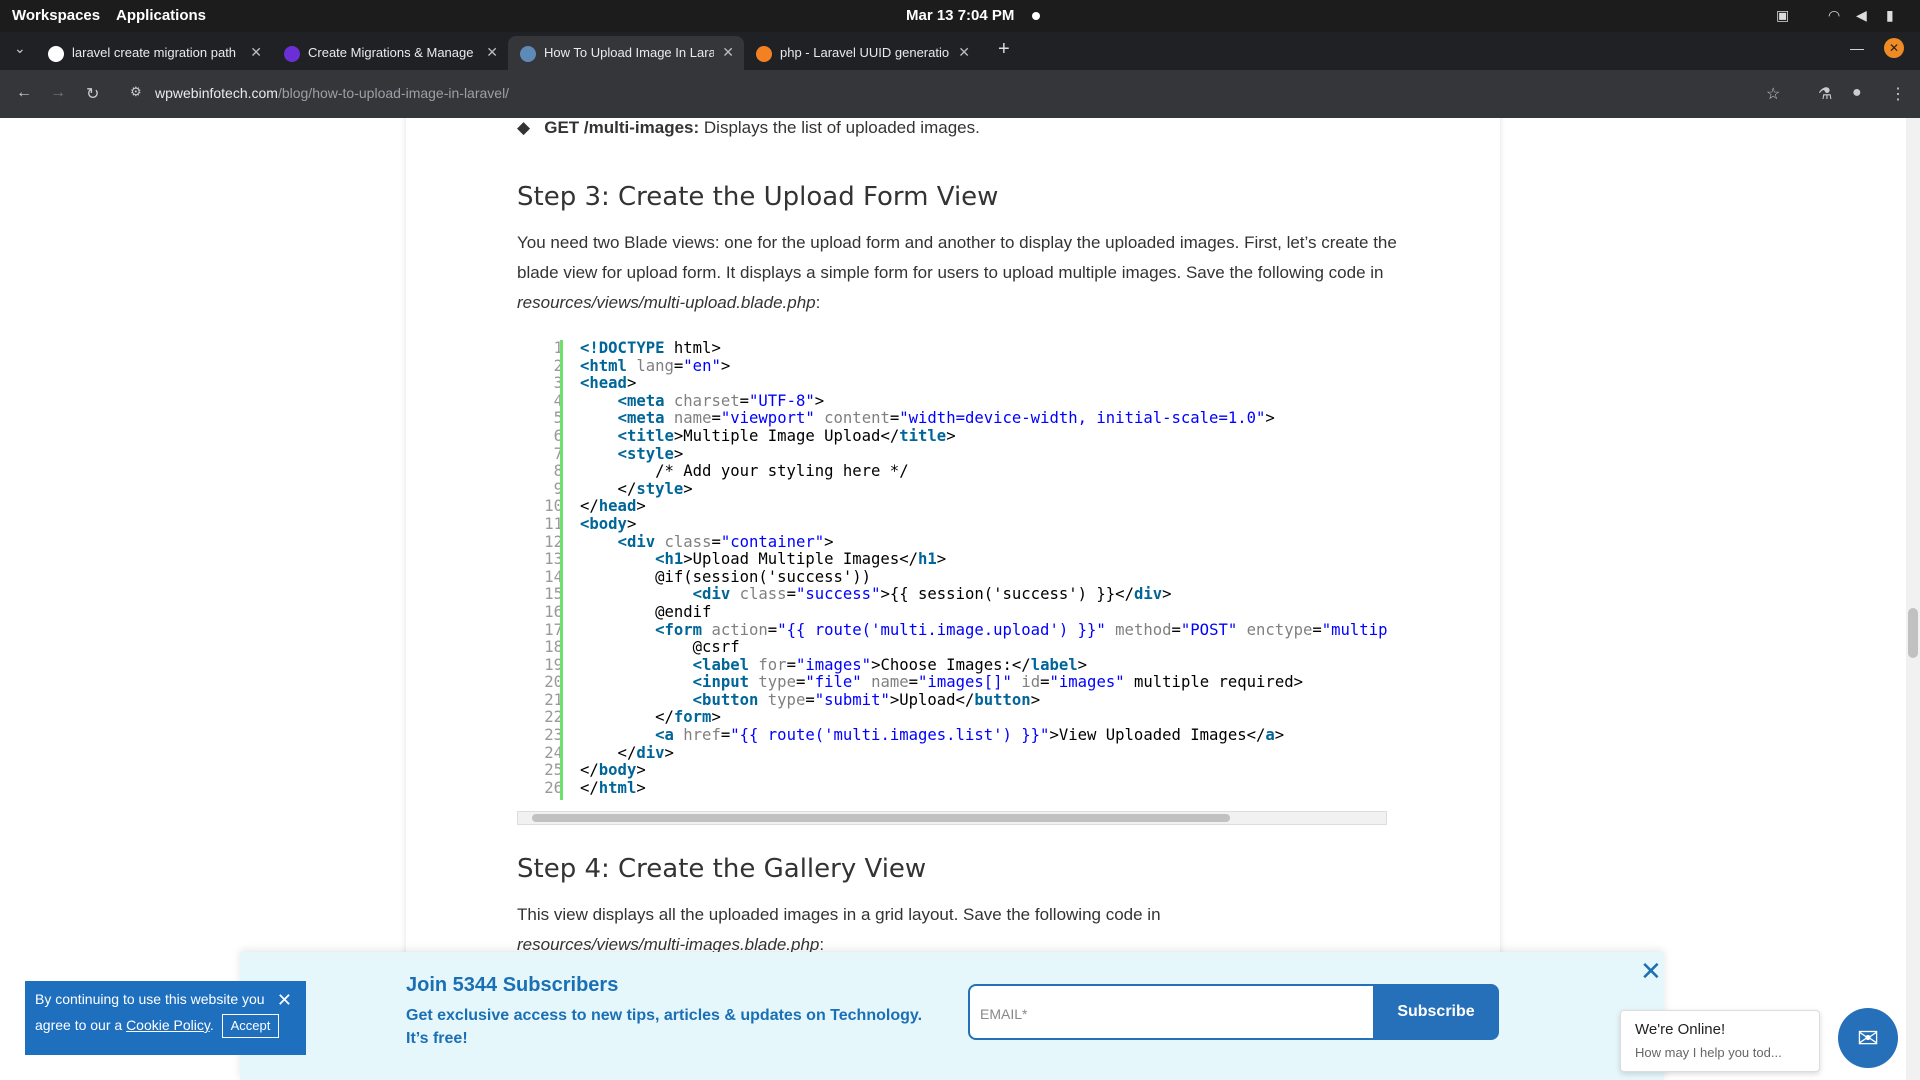 Image resolution: width=1920 pixels, height=1080 pixels. What do you see at coordinates (561, 570) in the screenshot?
I see `gutter-bar` at bounding box center [561, 570].